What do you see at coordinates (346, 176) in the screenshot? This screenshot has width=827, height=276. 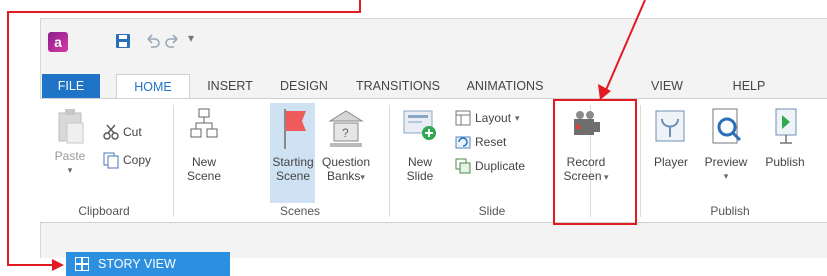 I see `question-banks-label-2: Banks▾` at bounding box center [346, 176].